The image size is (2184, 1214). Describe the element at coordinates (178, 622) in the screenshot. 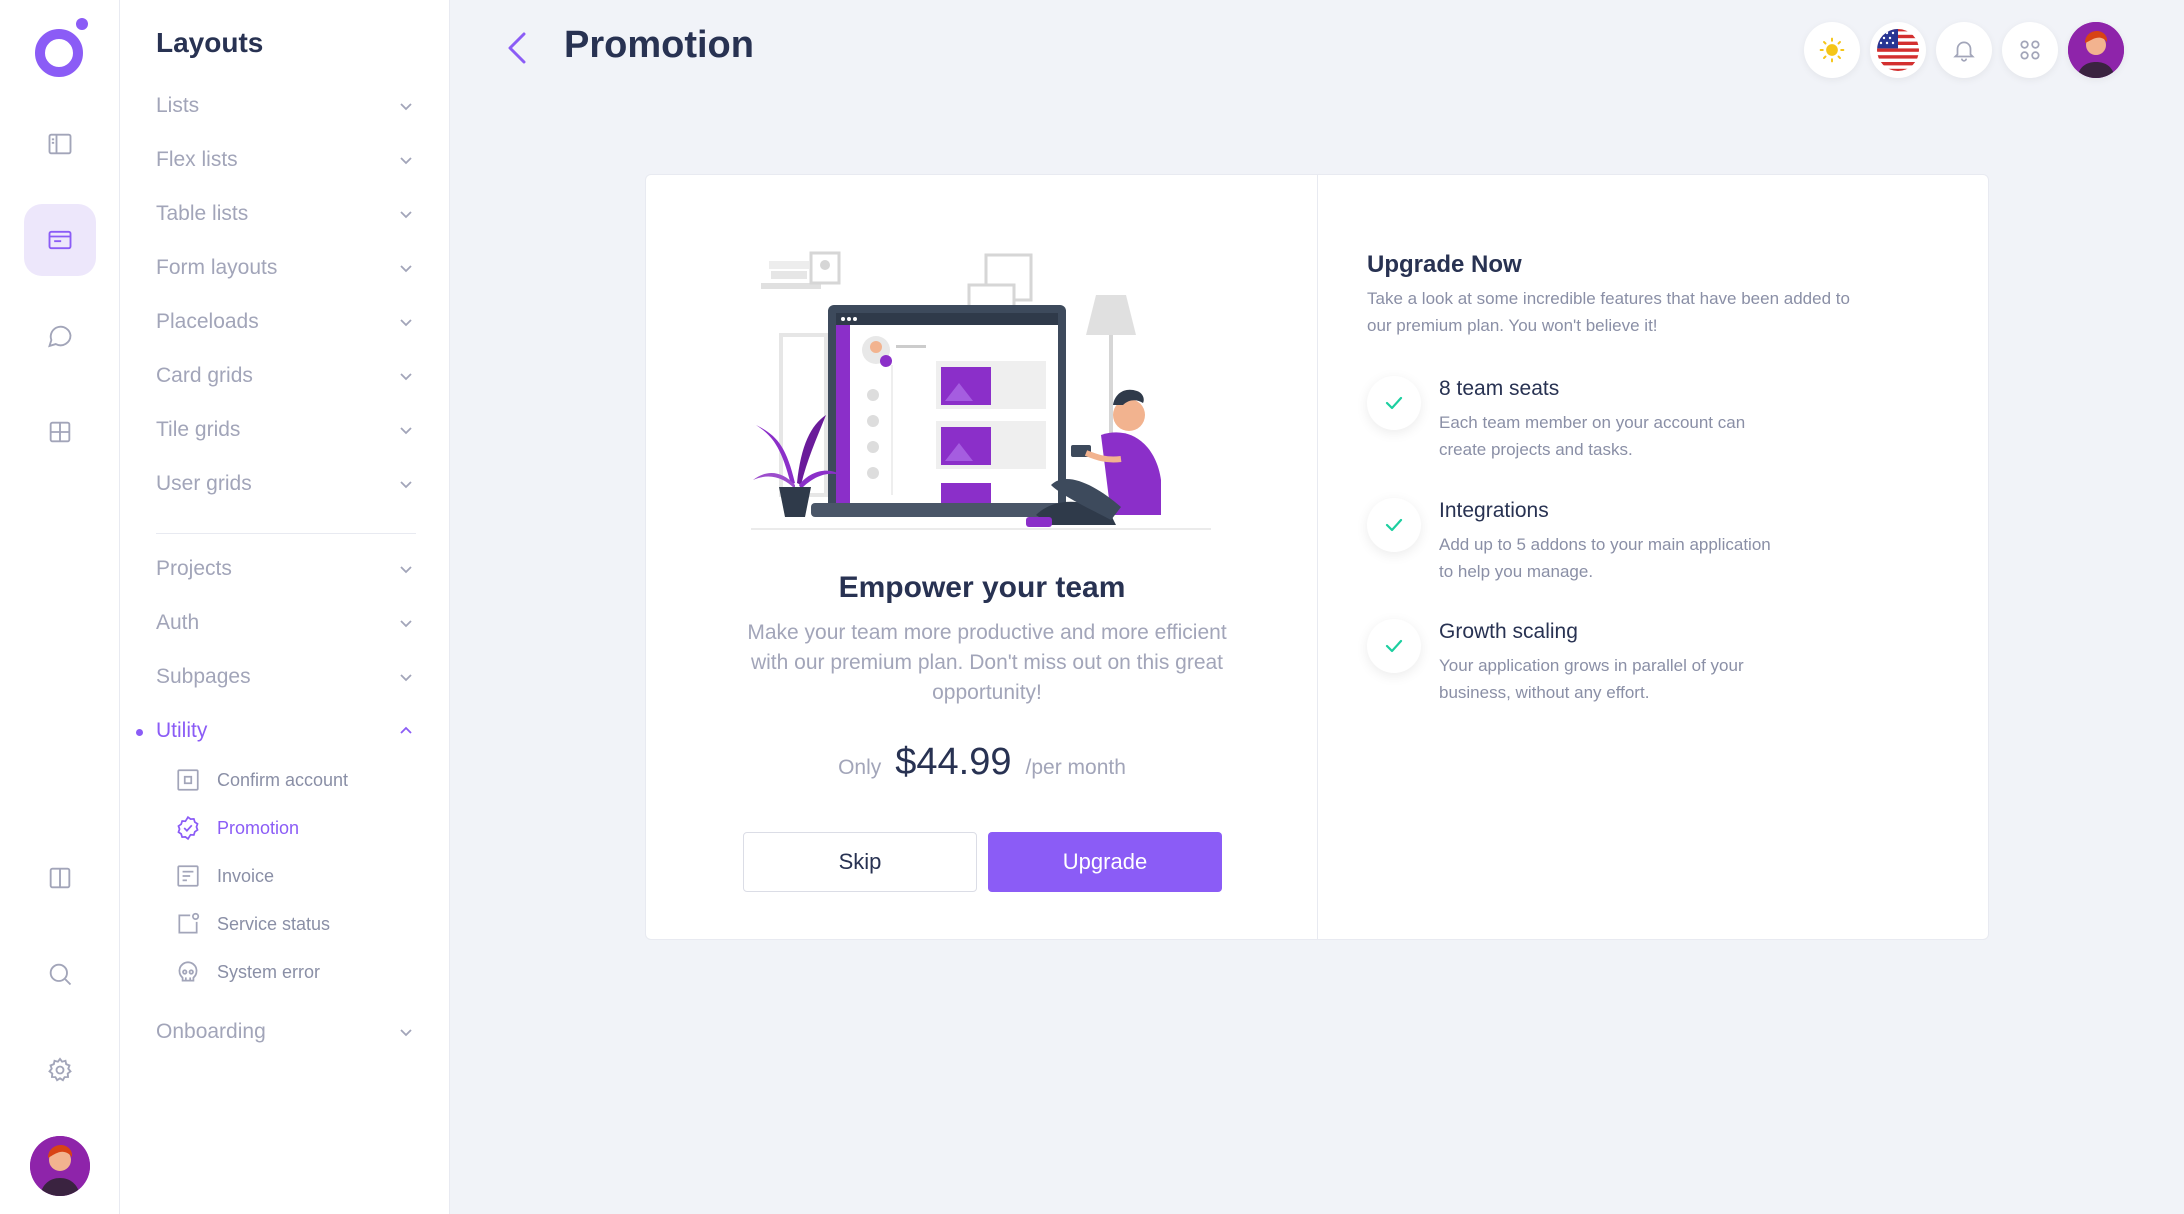

I see `menu-item-label: Auth` at that location.